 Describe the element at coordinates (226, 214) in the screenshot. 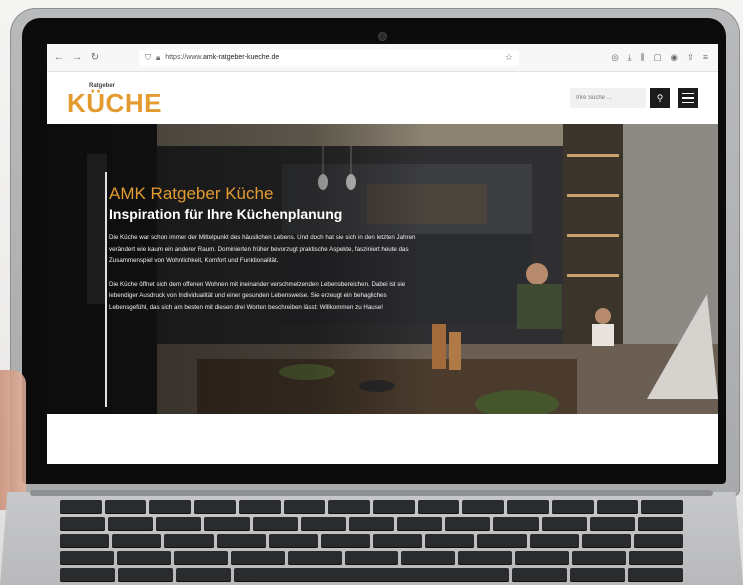

I see `hero-subtitle: Inspiration für Ihre Küchenplanung` at that location.